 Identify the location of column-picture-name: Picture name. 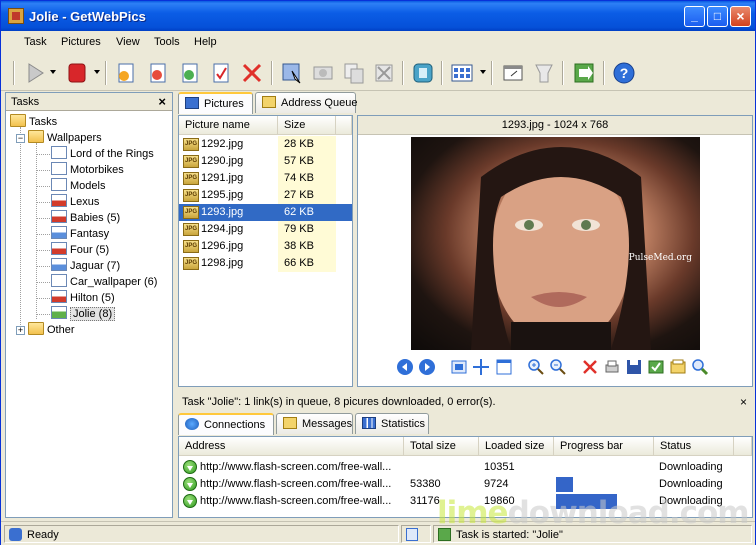
(228, 125).